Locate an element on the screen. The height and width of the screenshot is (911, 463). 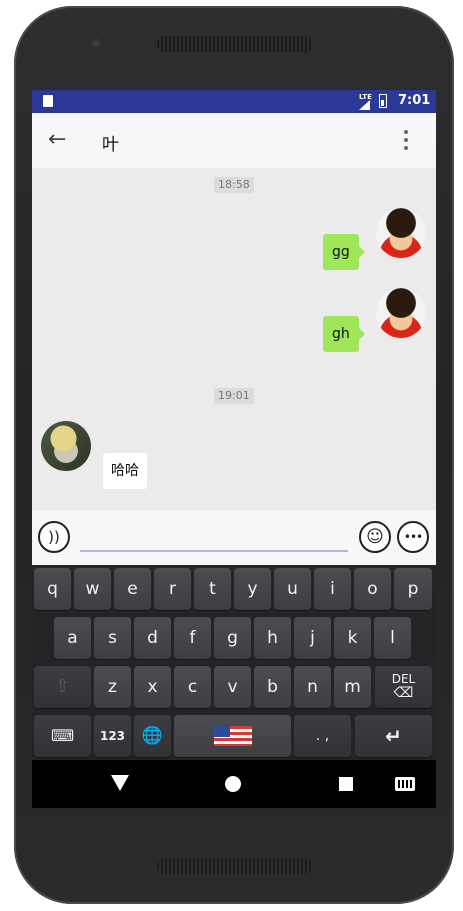
battery-icon is located at coordinates (383, 101).